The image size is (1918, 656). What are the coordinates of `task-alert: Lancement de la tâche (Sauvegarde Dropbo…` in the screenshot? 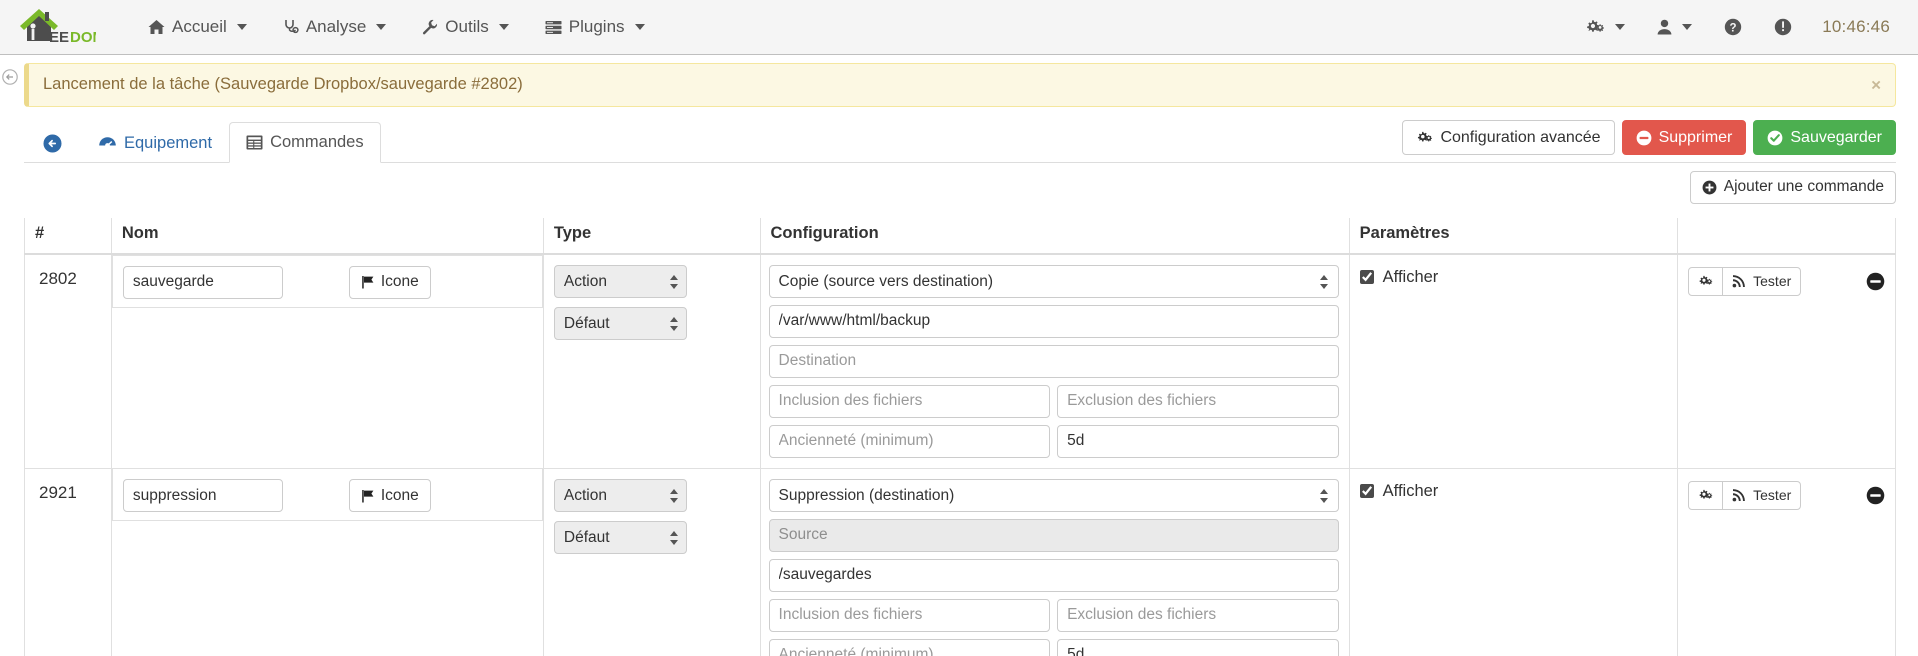 It's located at (960, 85).